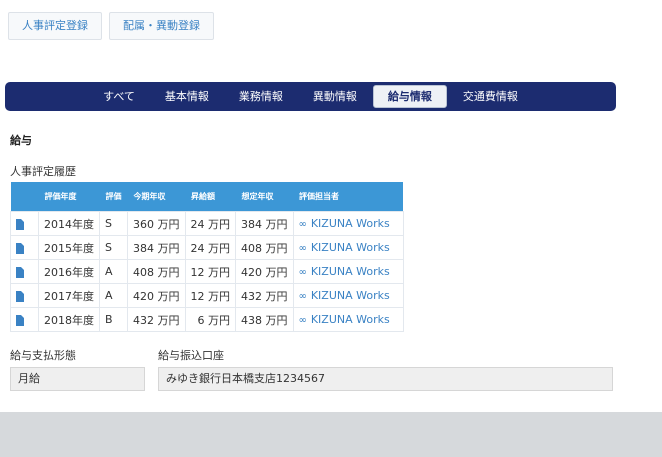 The image size is (662, 457). What do you see at coordinates (335, 96) in the screenshot?
I see `tab-transfer-info: 異動情報` at bounding box center [335, 96].